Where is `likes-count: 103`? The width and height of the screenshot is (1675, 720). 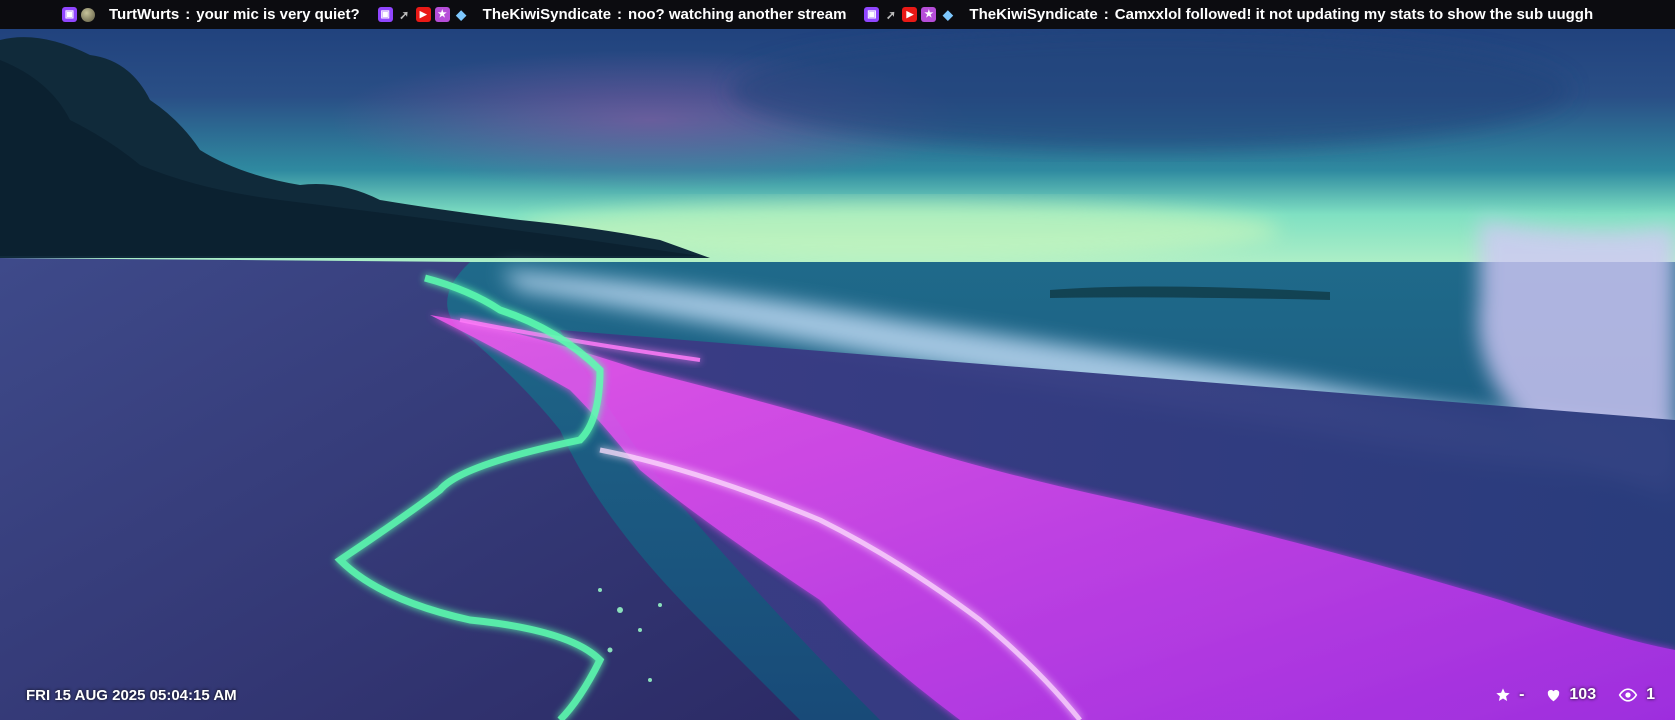
likes-count: 103 is located at coordinates (1583, 694).